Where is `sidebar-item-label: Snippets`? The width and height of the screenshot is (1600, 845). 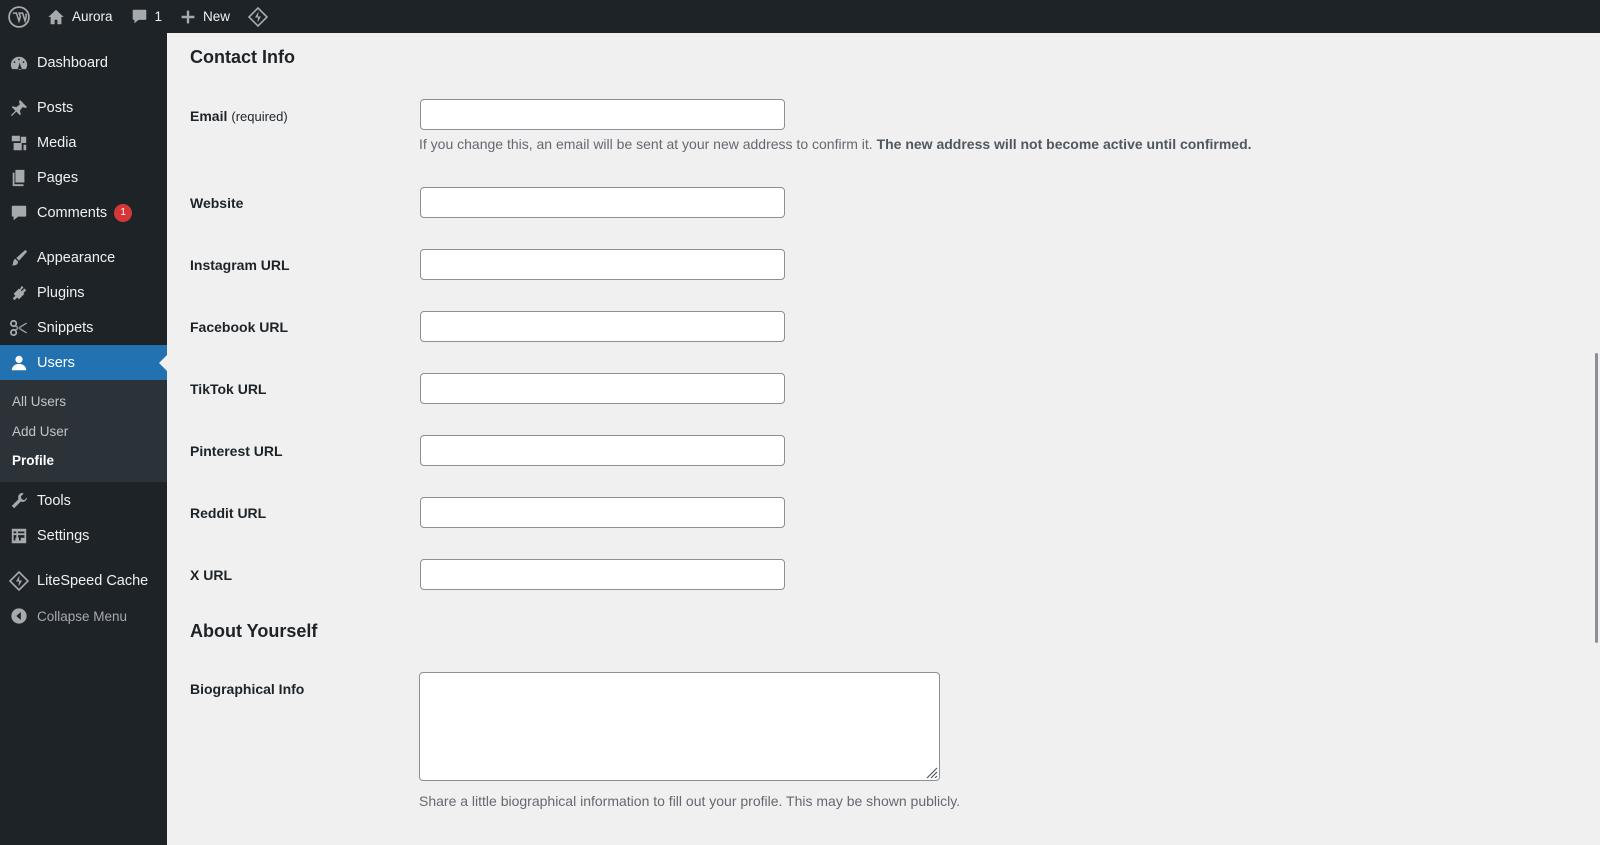 sidebar-item-label: Snippets is located at coordinates (65, 327).